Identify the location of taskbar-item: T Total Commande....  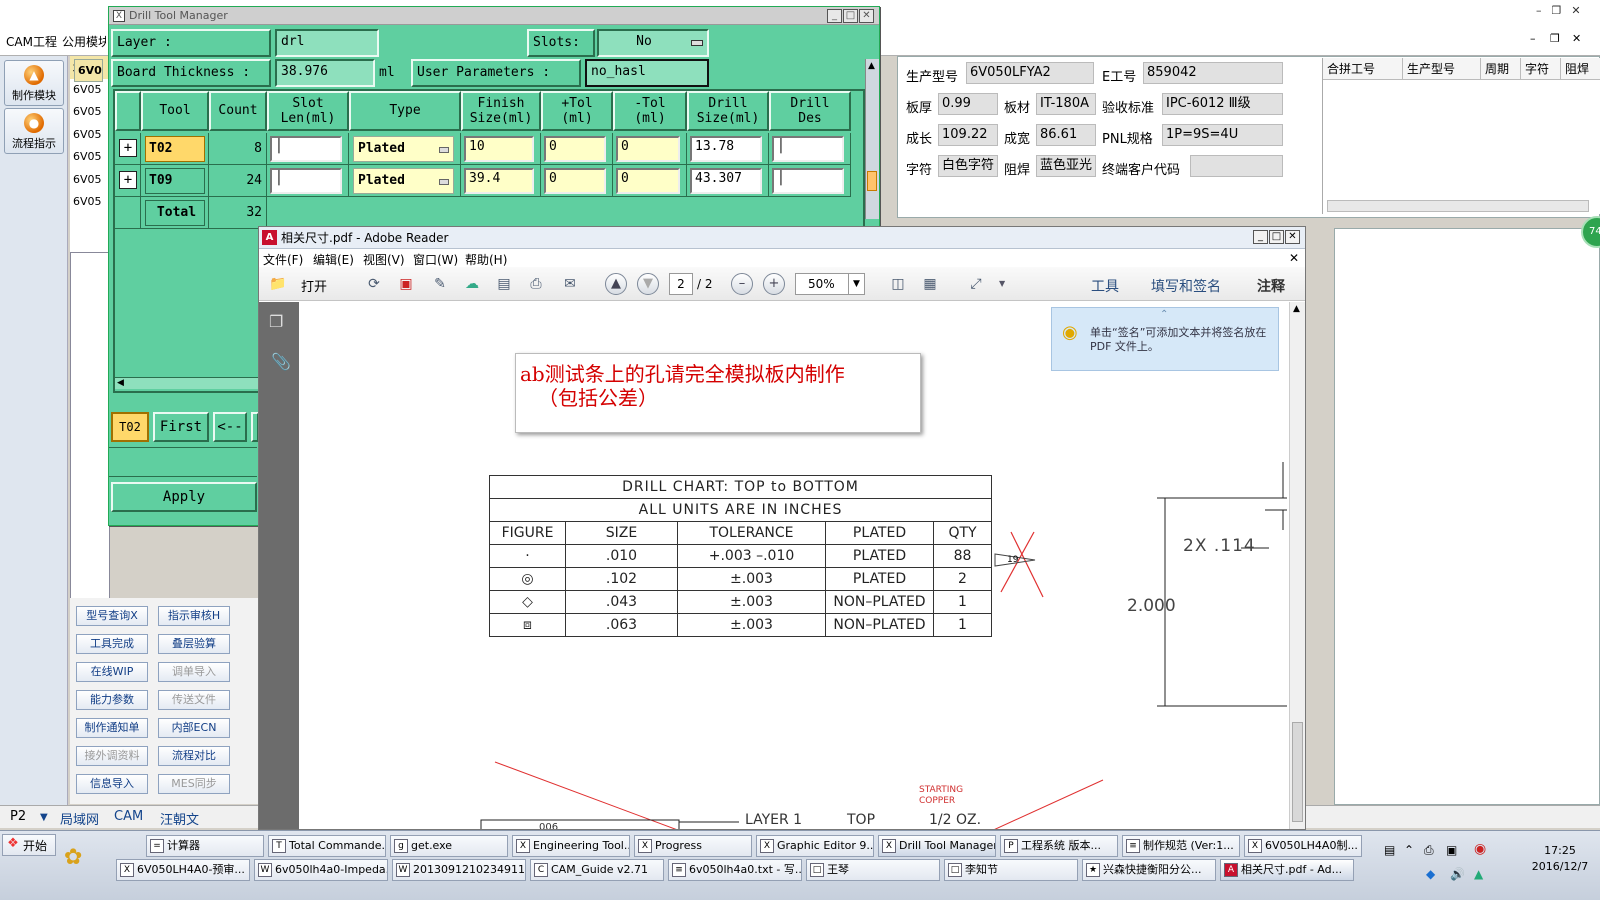
(327, 846).